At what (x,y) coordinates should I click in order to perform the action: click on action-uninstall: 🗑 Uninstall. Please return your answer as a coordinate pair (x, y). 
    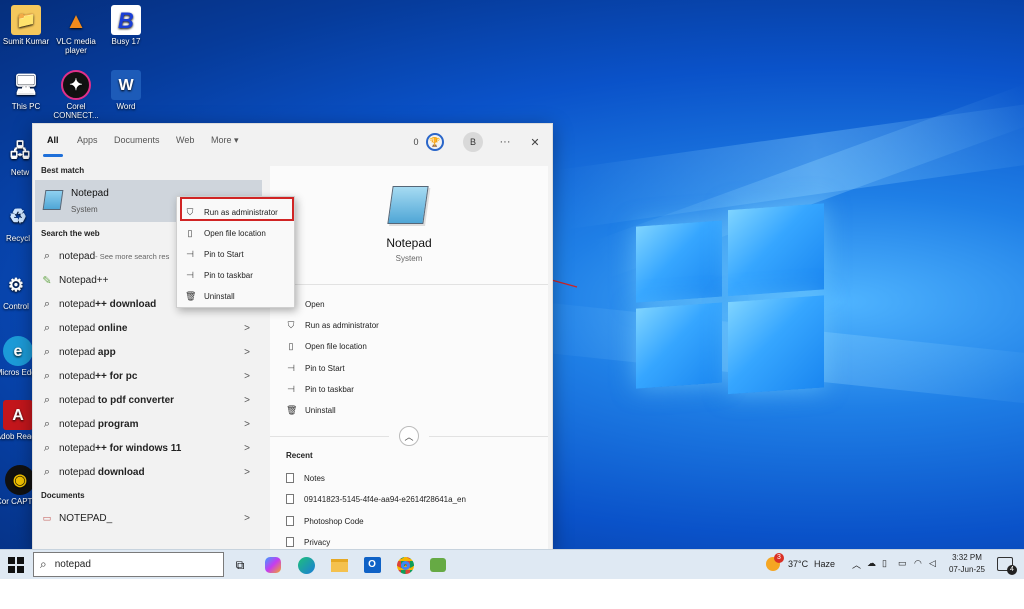
    Looking at the image, I should click on (311, 410).